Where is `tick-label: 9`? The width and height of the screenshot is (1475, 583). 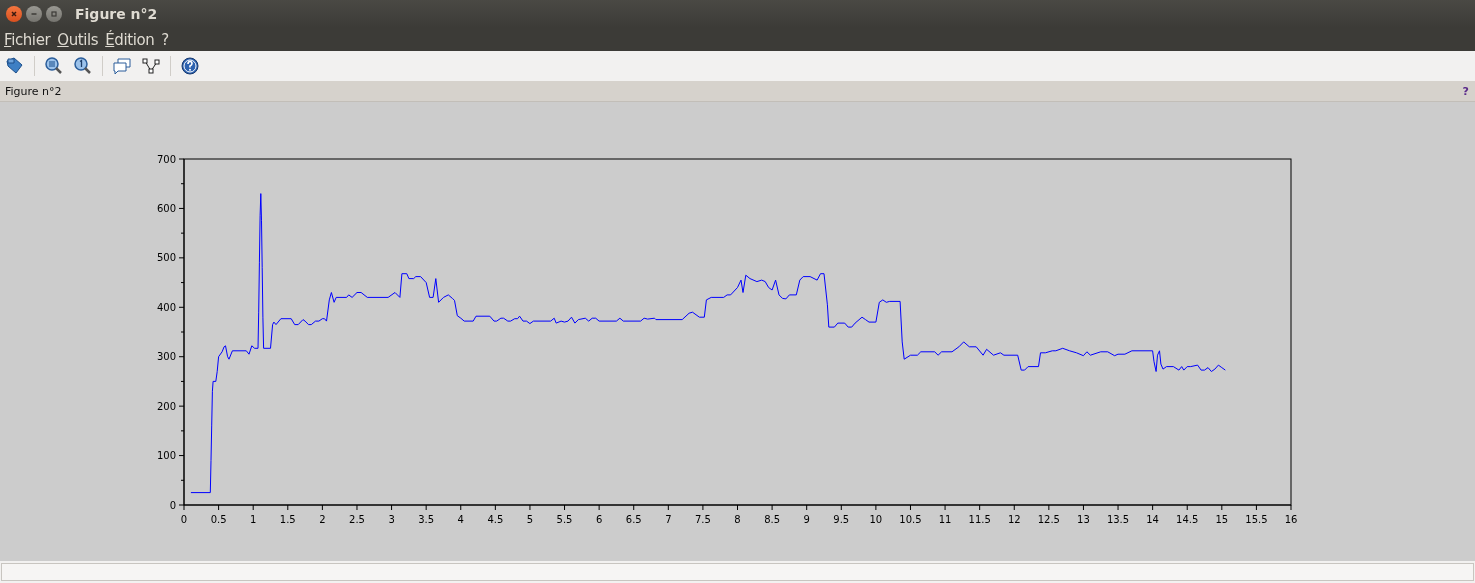
tick-label: 9 is located at coordinates (806, 519).